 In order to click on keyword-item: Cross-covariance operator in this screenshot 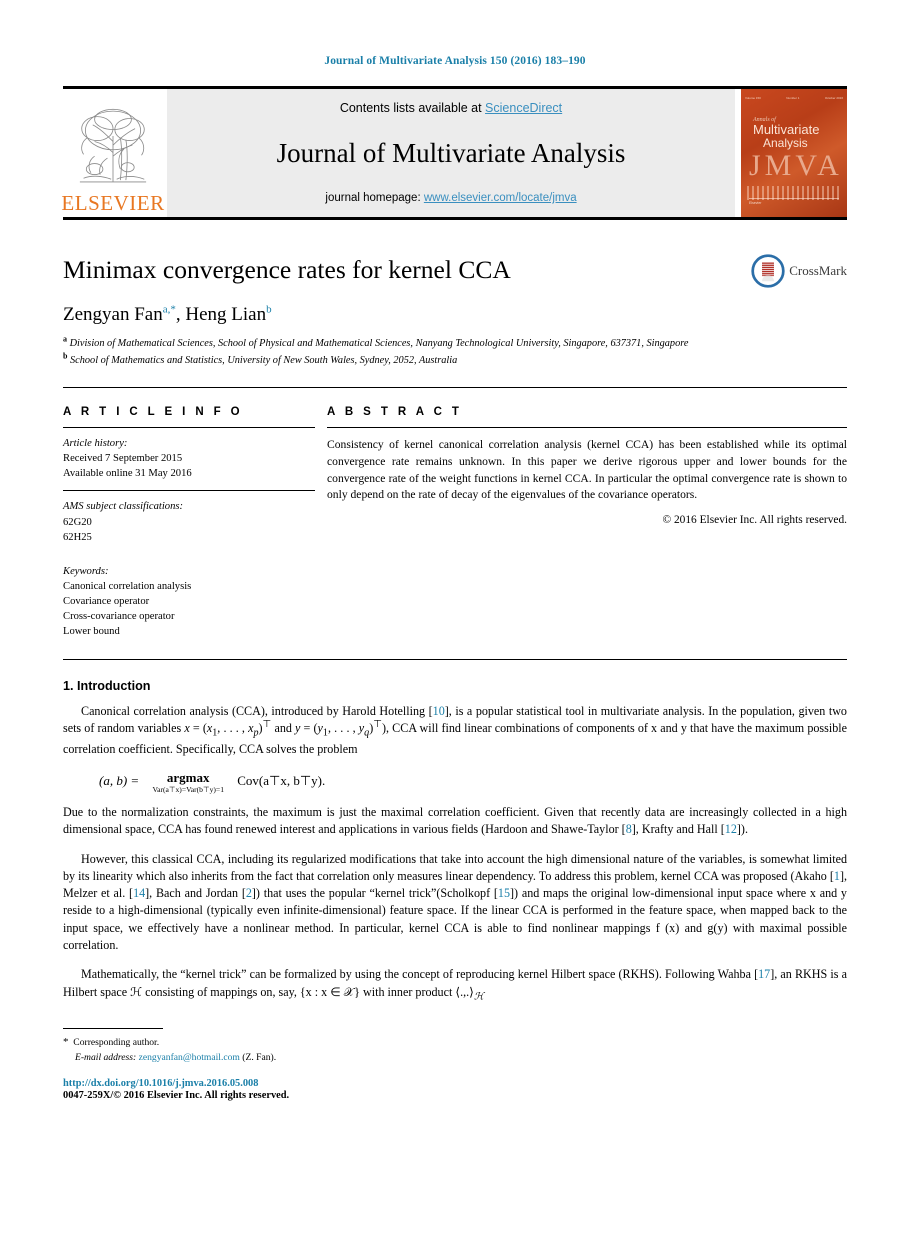, I will do `click(119, 616)`.